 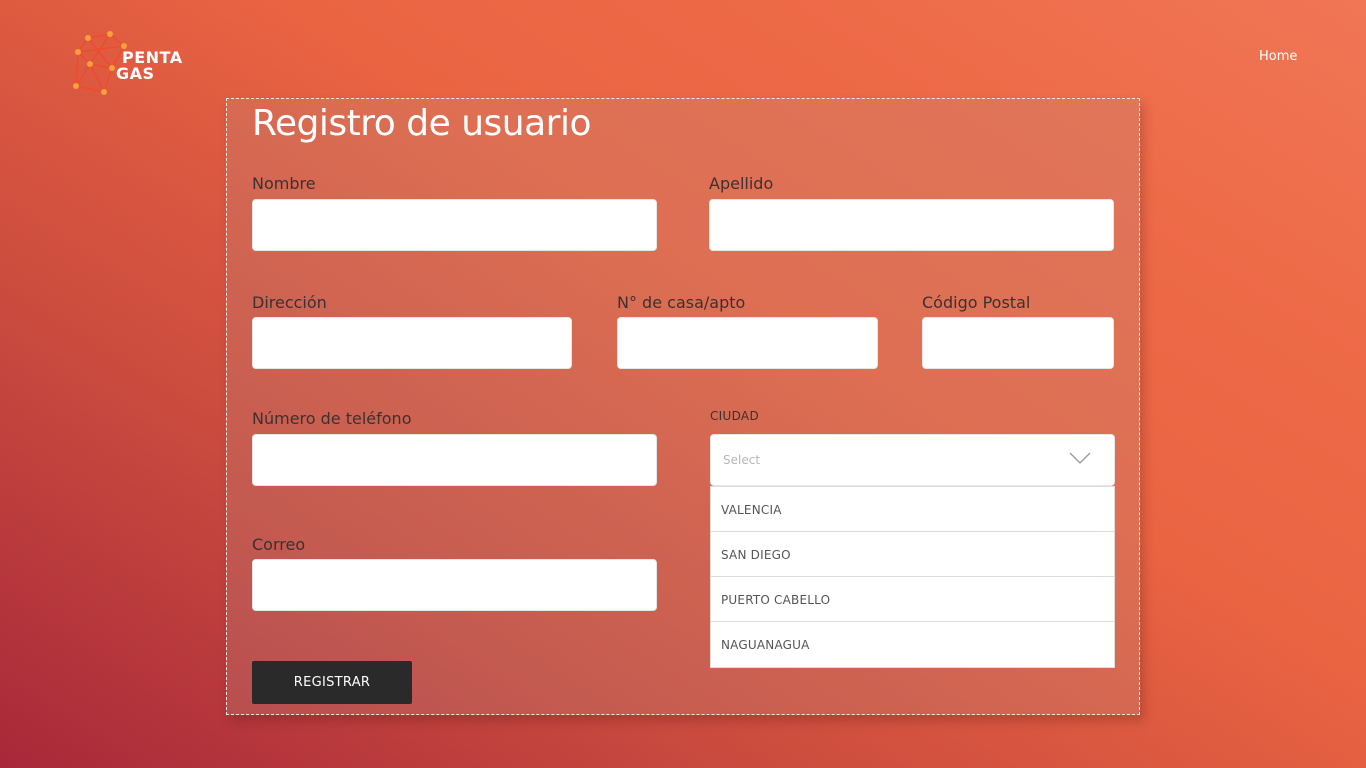 What do you see at coordinates (1018, 343) in the screenshot?
I see `postal-input` at bounding box center [1018, 343].